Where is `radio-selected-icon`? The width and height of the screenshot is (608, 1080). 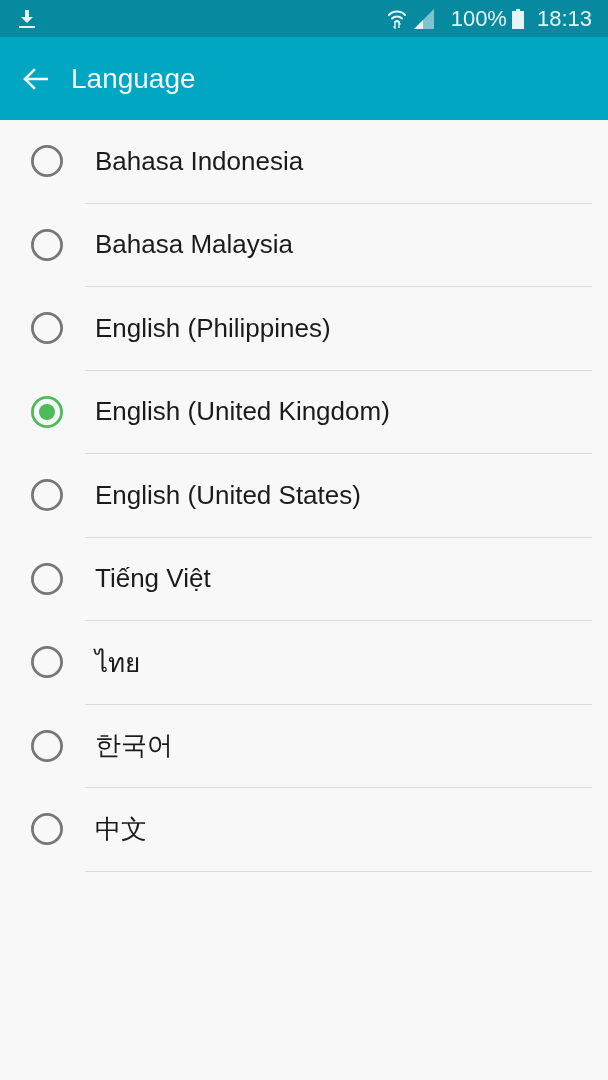 radio-selected-icon is located at coordinates (47, 411).